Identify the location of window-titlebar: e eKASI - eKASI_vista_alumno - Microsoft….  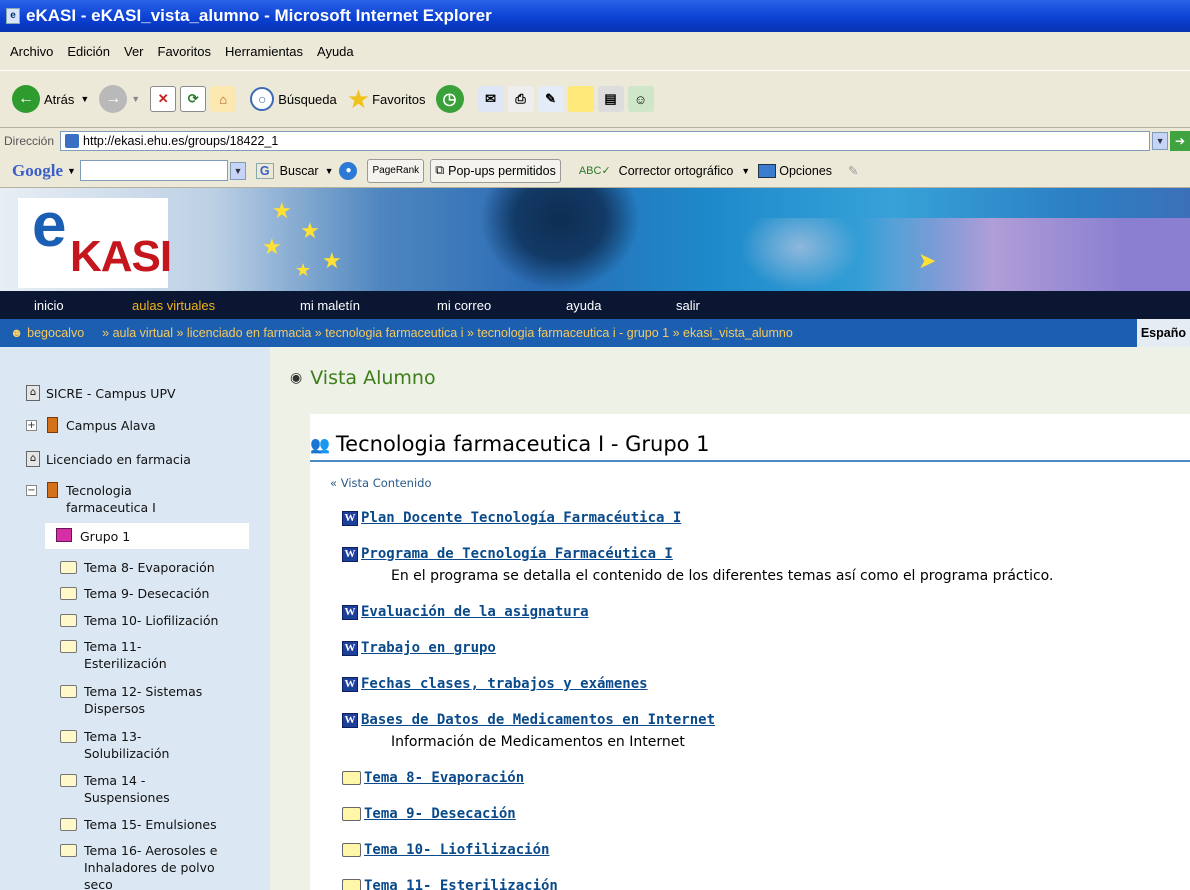
(595, 16).